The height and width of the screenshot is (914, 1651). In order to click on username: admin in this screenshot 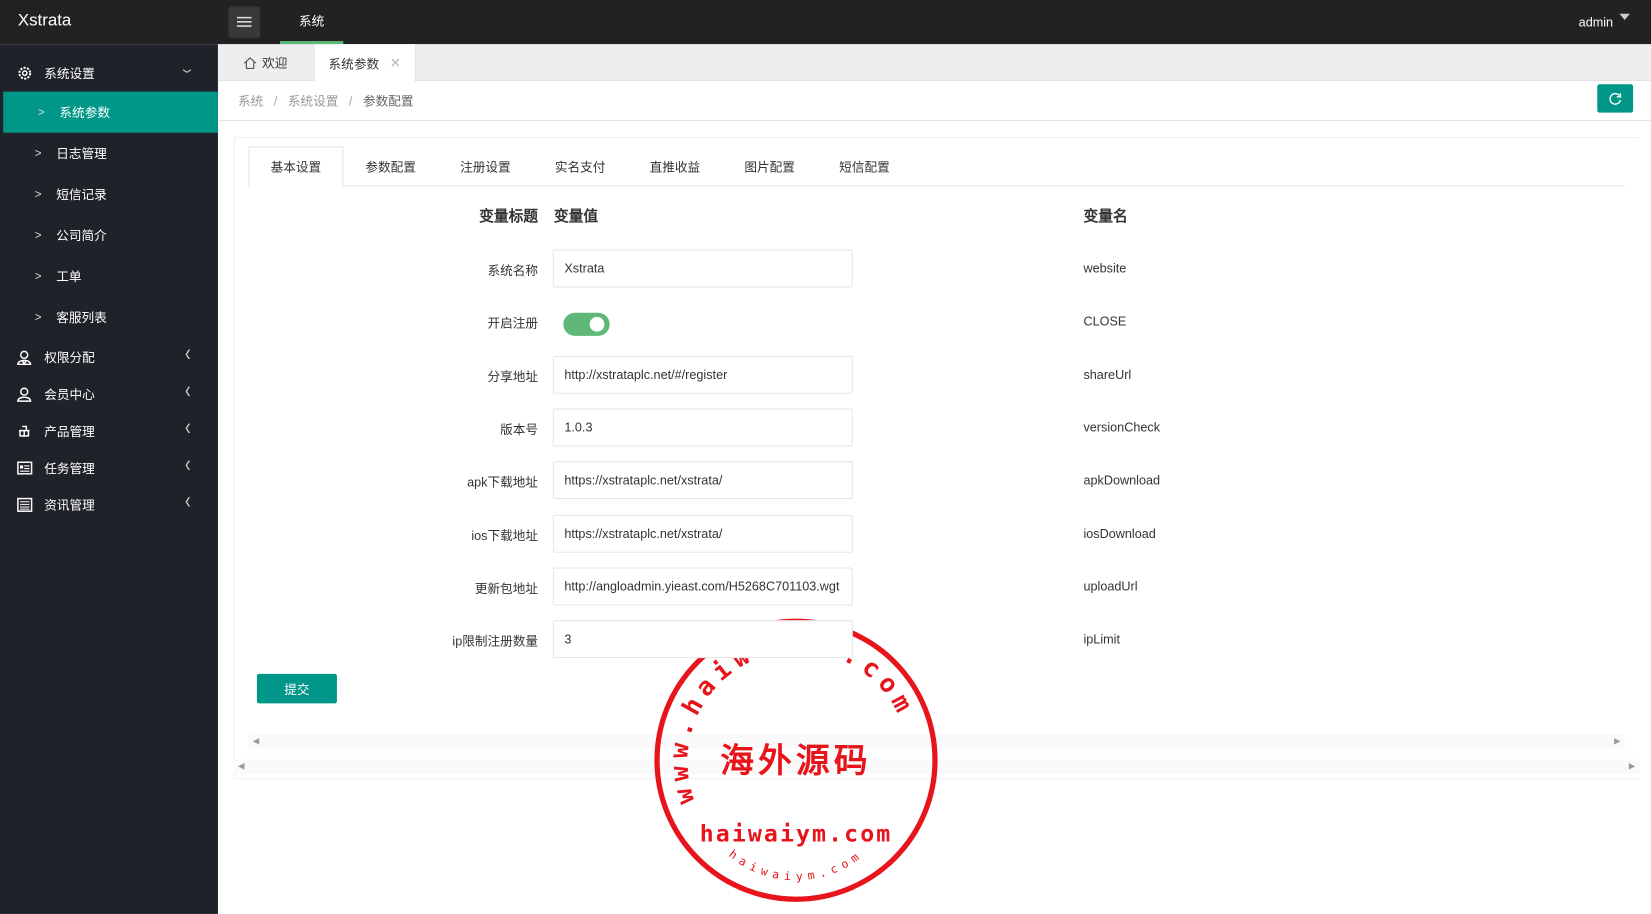, I will do `click(1596, 22)`.